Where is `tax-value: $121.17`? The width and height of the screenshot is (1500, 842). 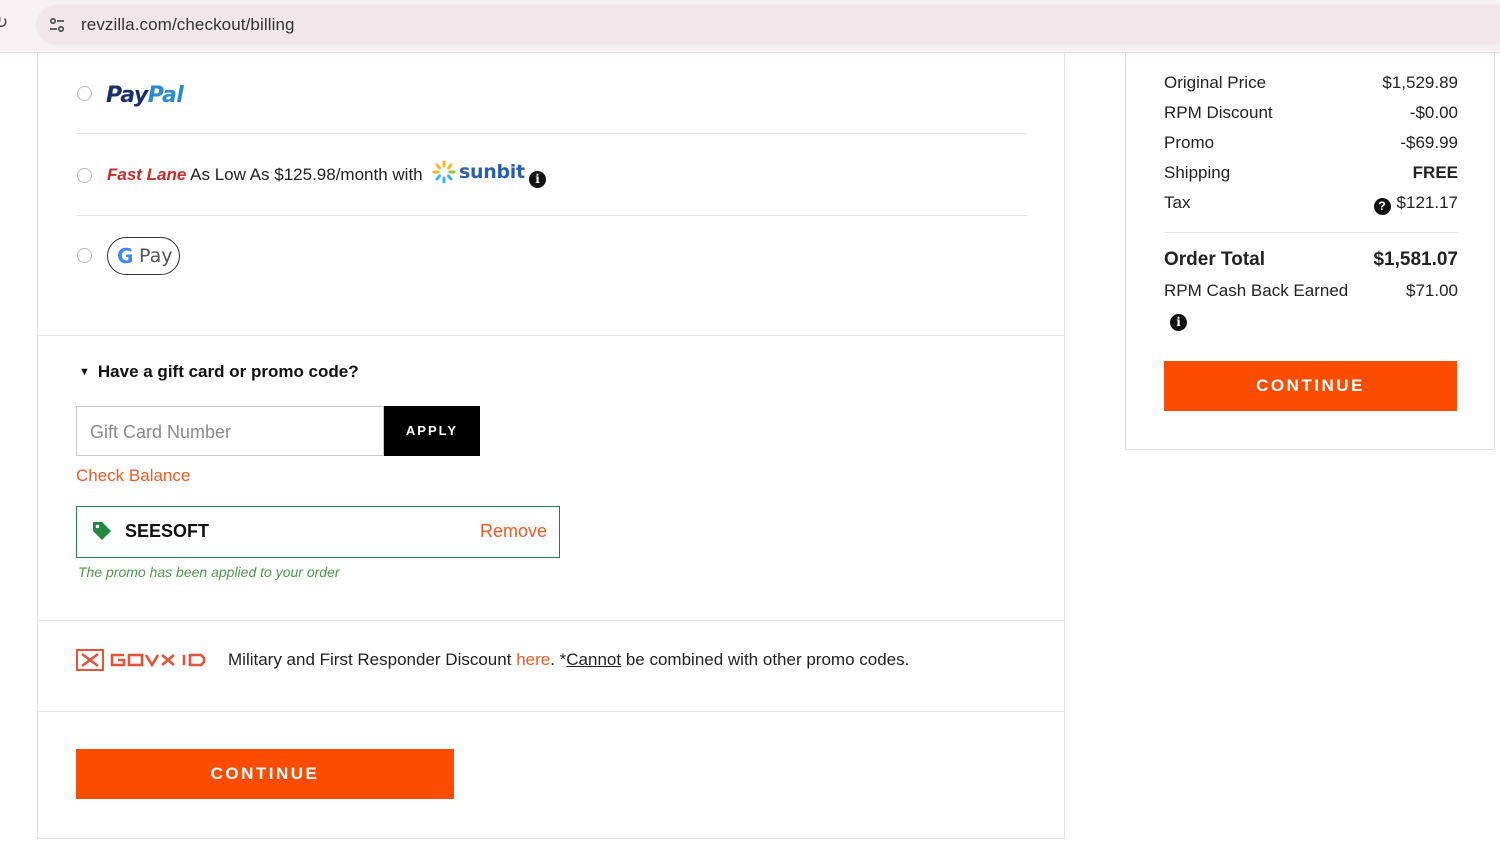 tax-value: $121.17 is located at coordinates (1427, 202).